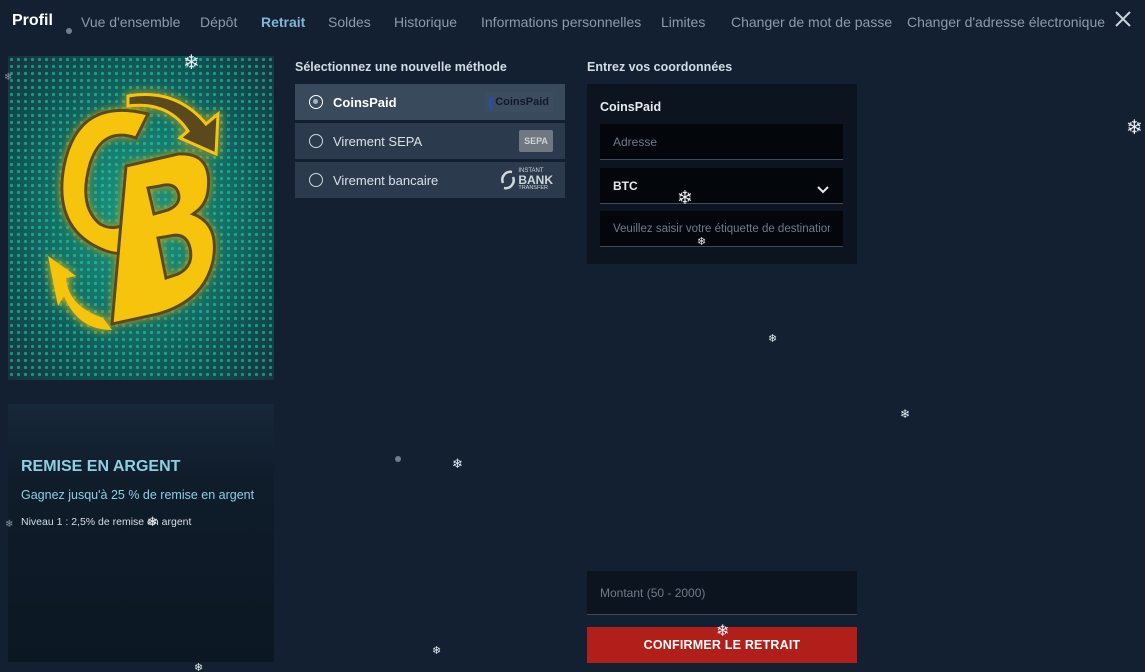 The width and height of the screenshot is (1145, 672). I want to click on details-panel: CoinsPaid BTC, so click(722, 174).